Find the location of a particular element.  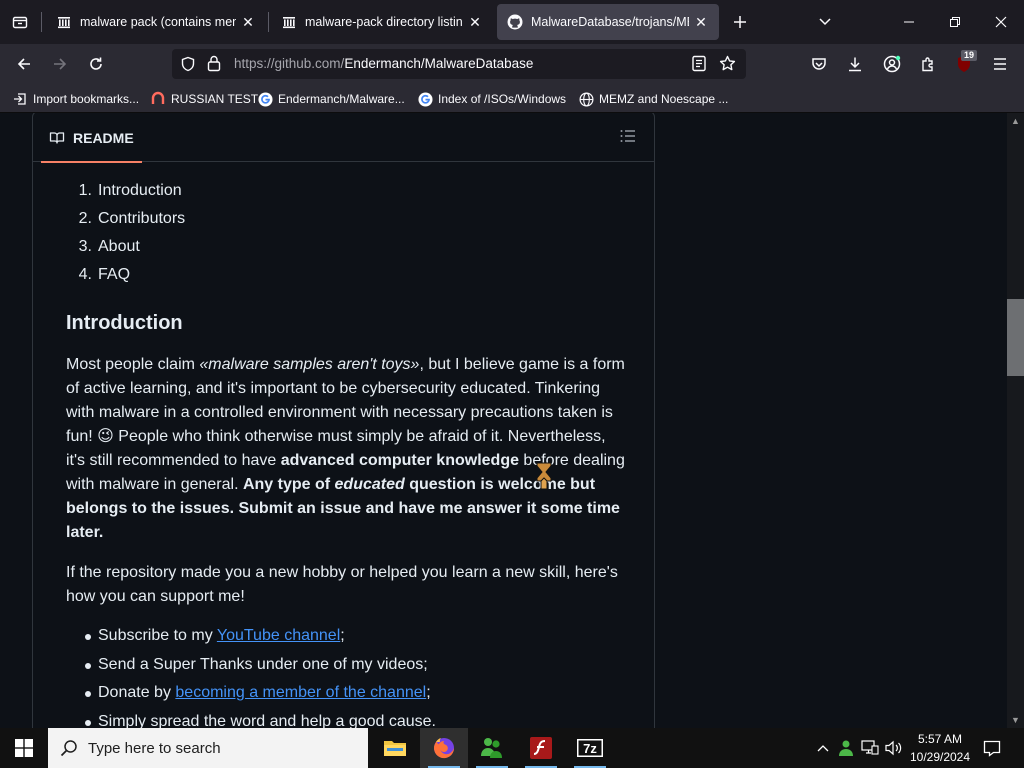

tray-network is located at coordinates (870, 748).